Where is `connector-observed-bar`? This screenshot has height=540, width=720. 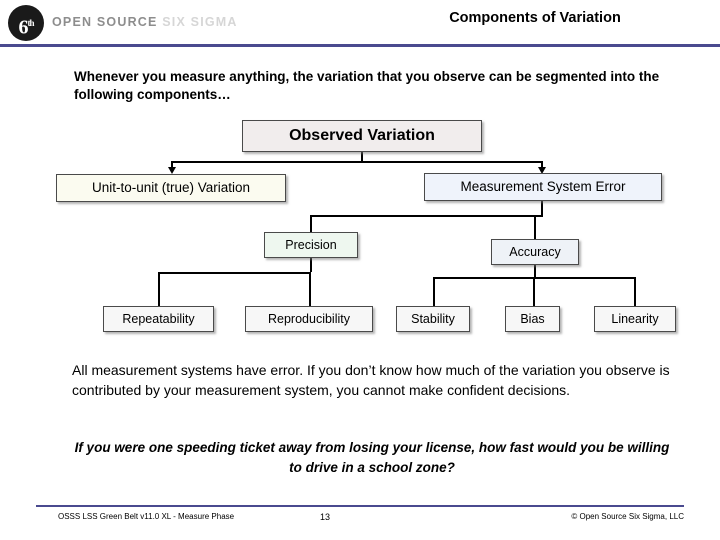
connector-observed-bar is located at coordinates (357, 162).